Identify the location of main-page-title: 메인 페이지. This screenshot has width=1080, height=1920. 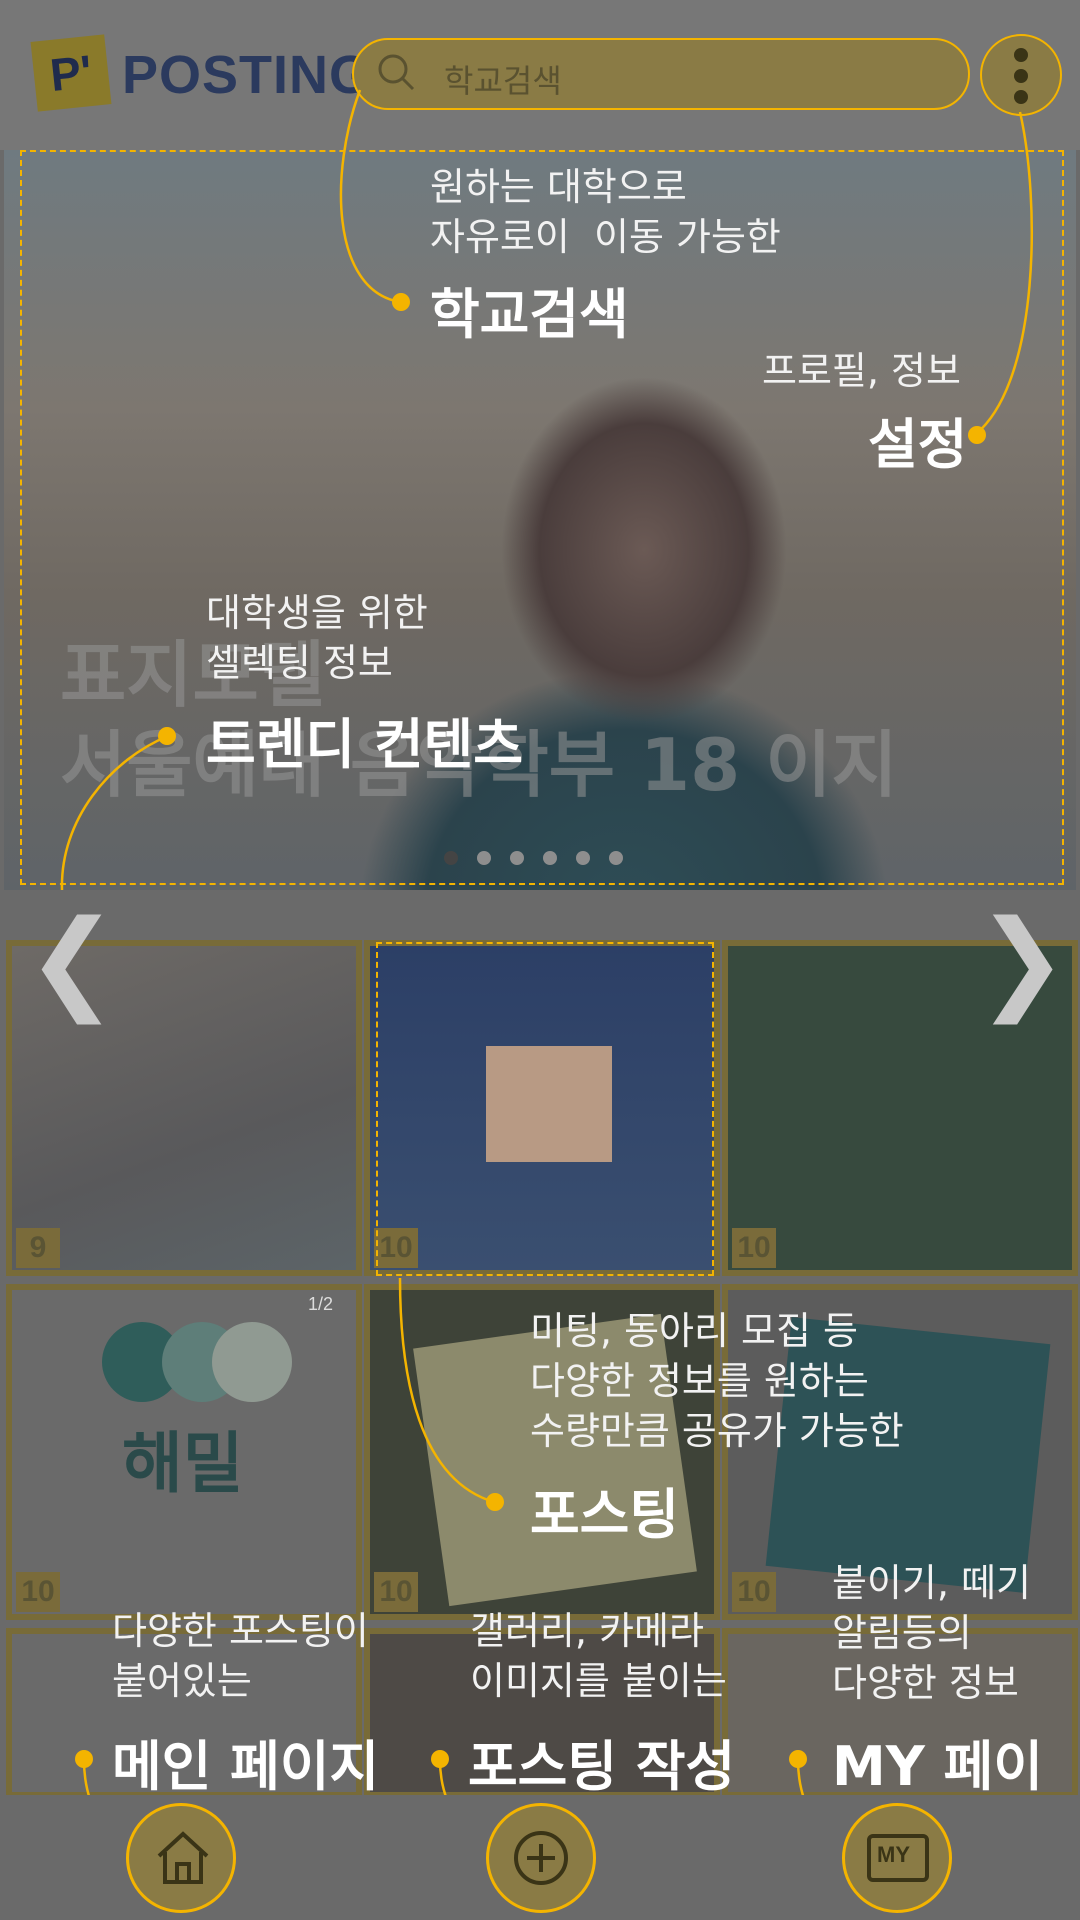
(246, 1766).